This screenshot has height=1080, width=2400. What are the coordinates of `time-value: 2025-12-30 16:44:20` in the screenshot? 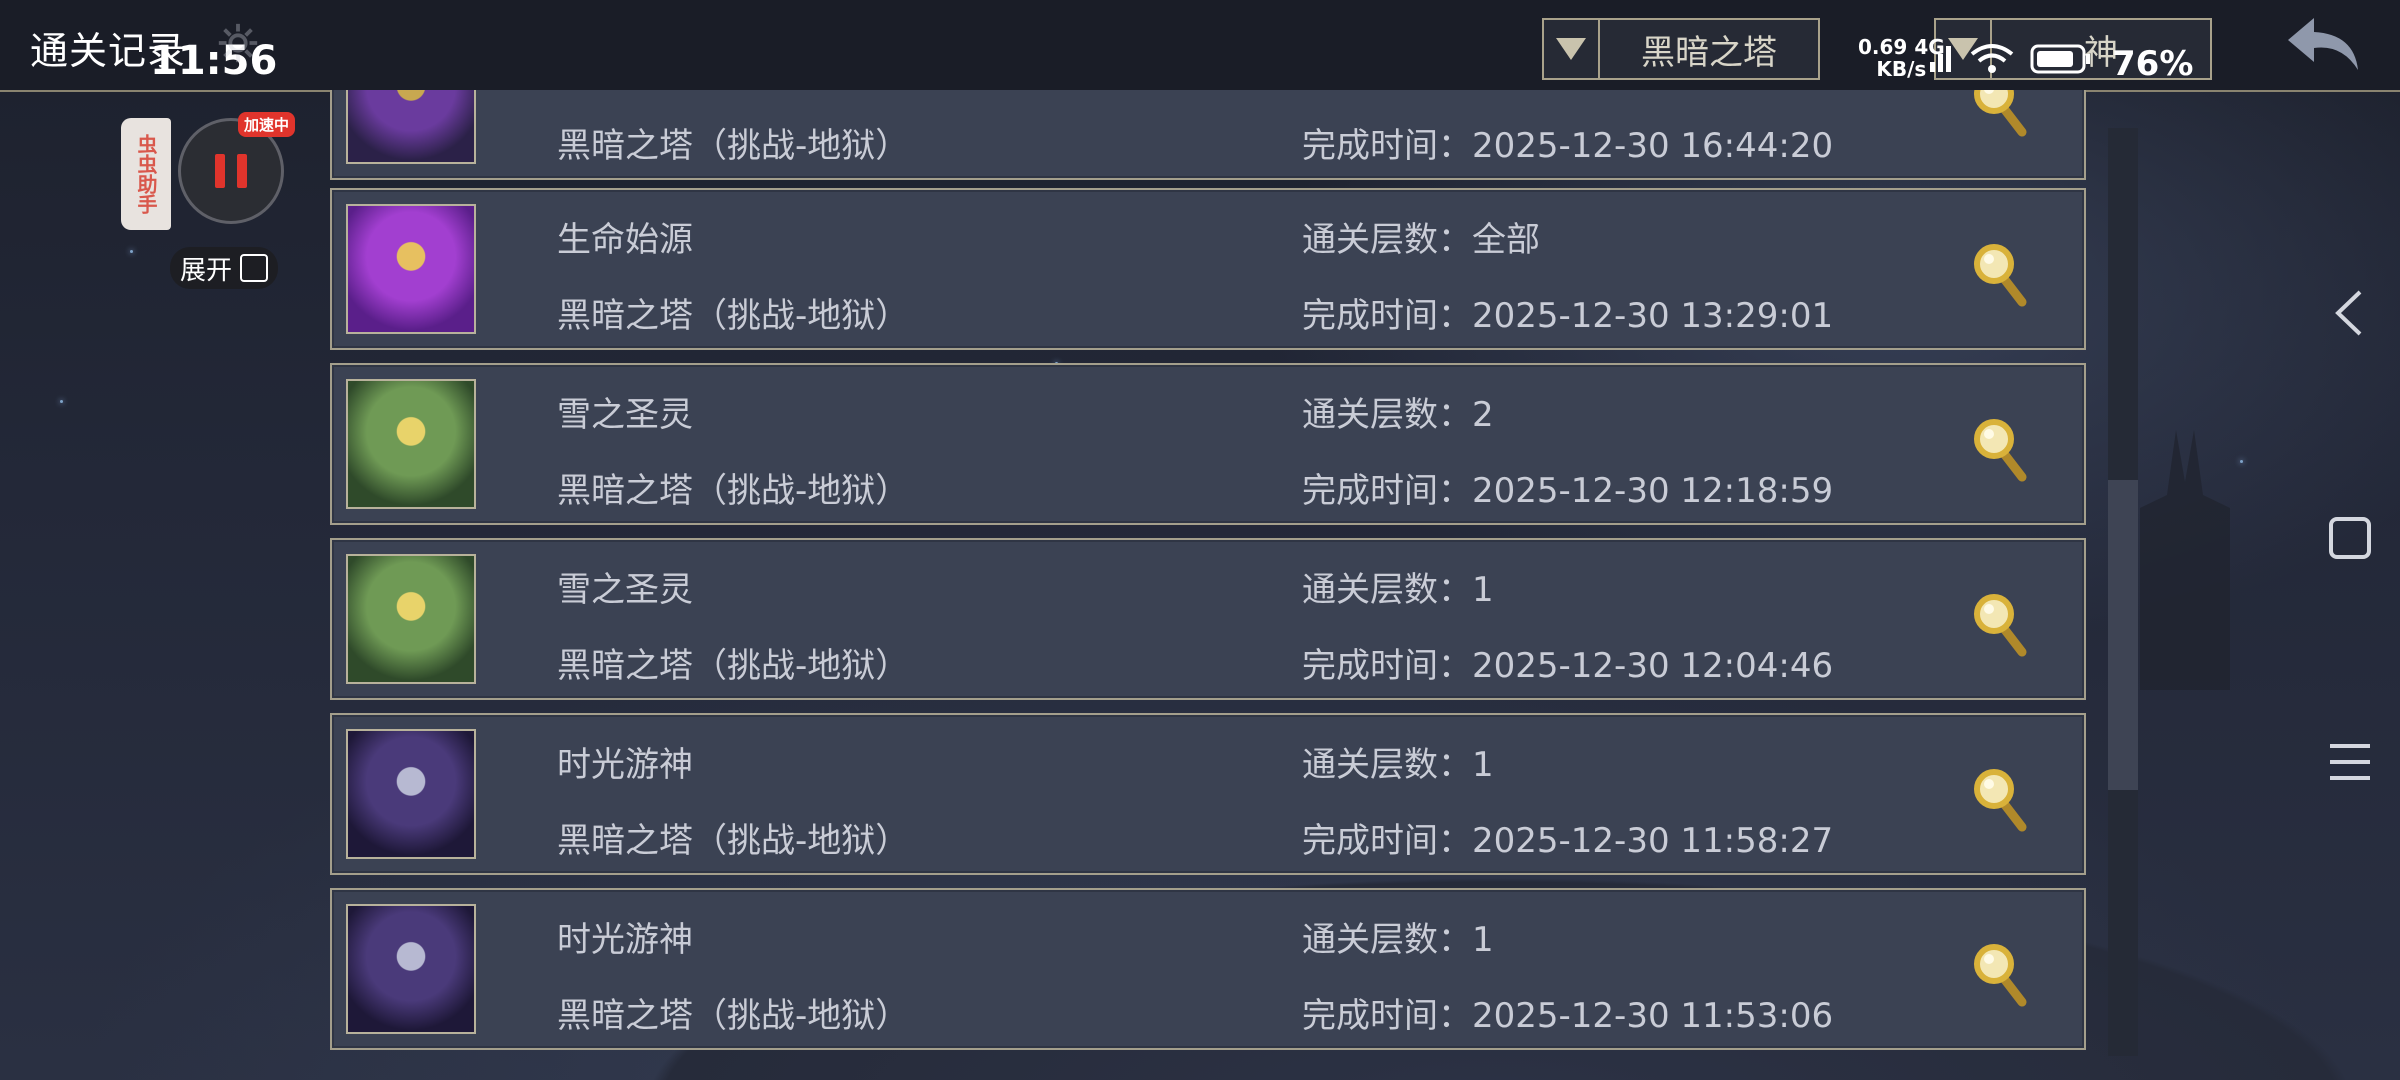 It's located at (1653, 146).